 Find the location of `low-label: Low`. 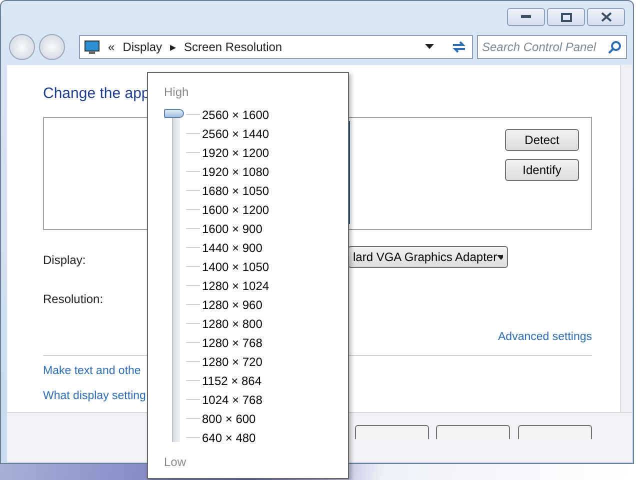

low-label: Low is located at coordinates (175, 462).